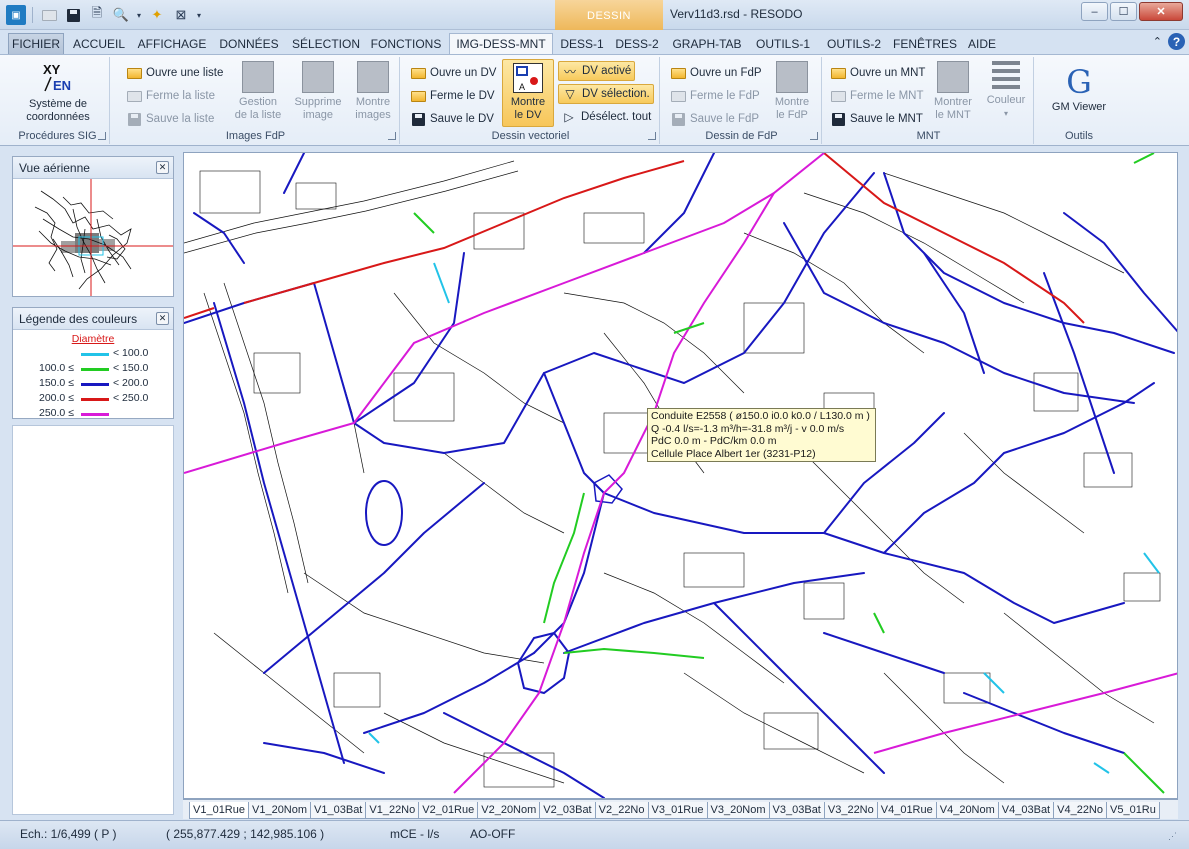  Describe the element at coordinates (501, 43) in the screenshot. I see `tab-img-dess-mnt: IMG-DESS-MNT` at that location.